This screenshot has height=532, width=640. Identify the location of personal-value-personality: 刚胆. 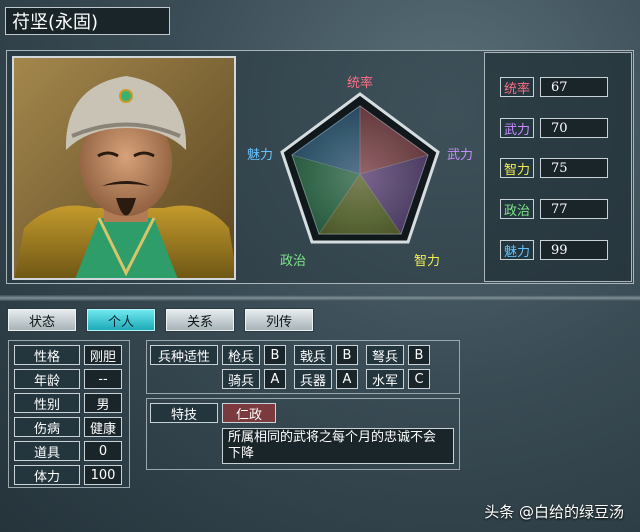
(103, 355).